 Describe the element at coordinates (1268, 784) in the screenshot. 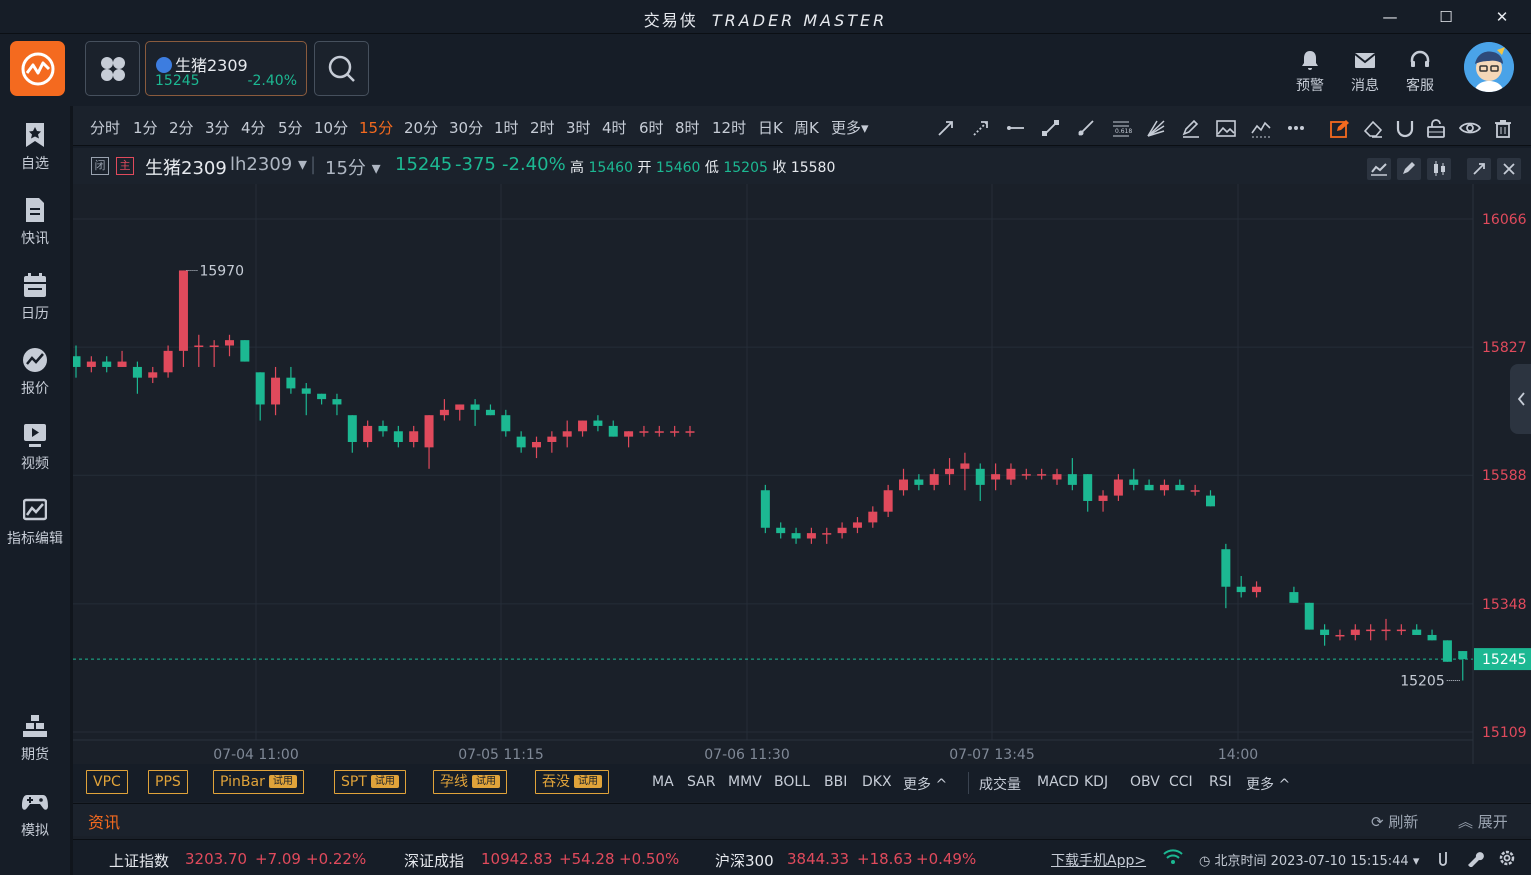

I see `sub-indicator: 更多 ^` at that location.